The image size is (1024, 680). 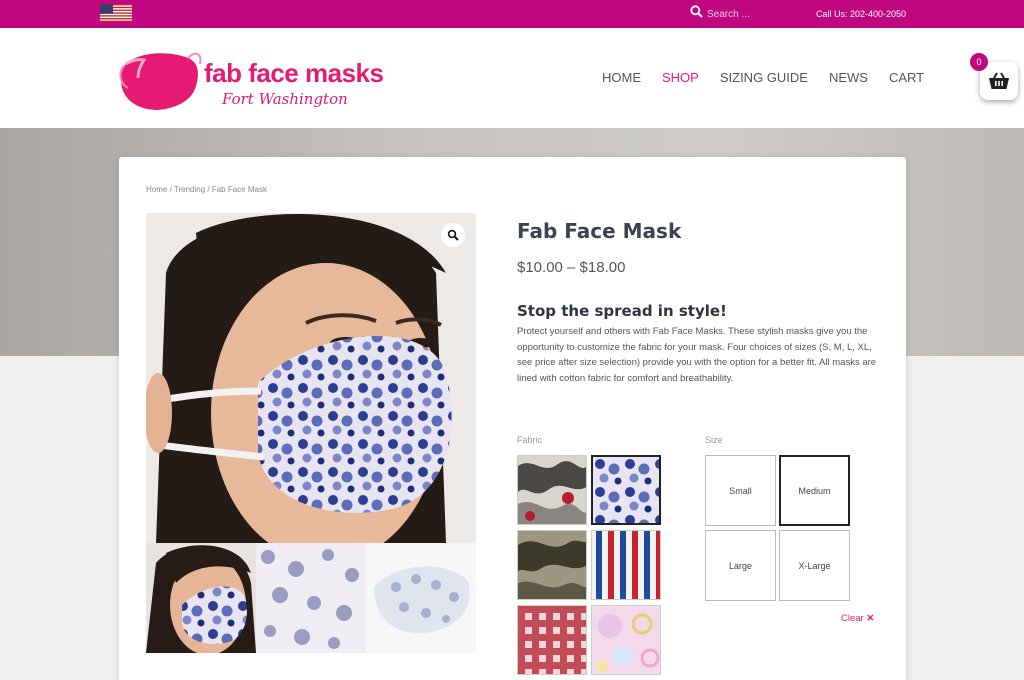 I want to click on breadcrumb: Home / Trending / Fab Face Mask, so click(x=206, y=189).